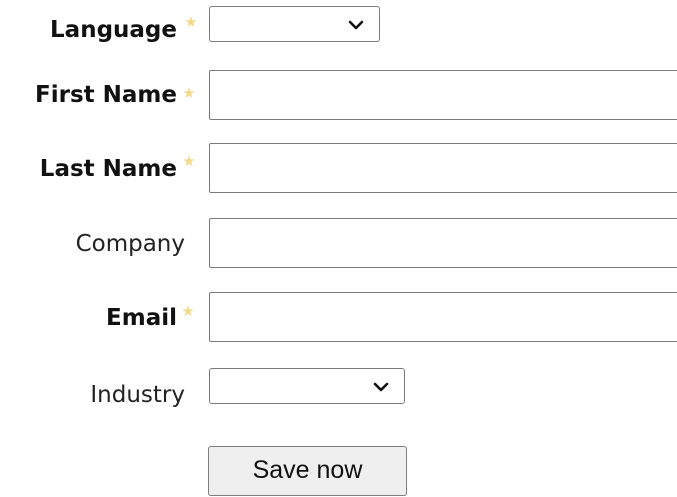 The width and height of the screenshot is (677, 497). What do you see at coordinates (443, 168) in the screenshot?
I see `last-name-input` at bounding box center [443, 168].